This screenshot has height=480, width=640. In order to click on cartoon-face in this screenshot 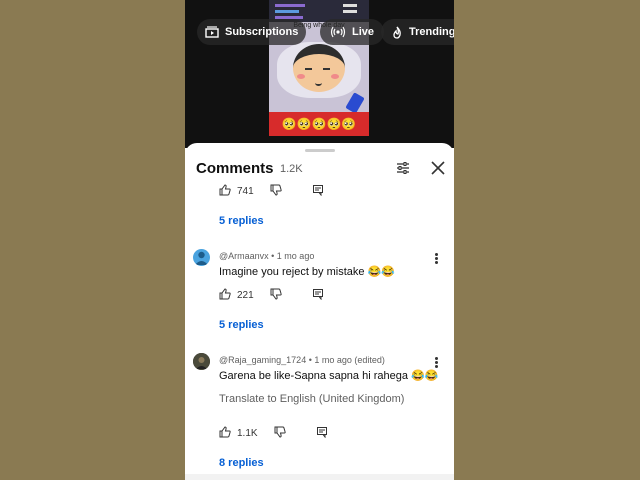, I will do `click(319, 68)`.